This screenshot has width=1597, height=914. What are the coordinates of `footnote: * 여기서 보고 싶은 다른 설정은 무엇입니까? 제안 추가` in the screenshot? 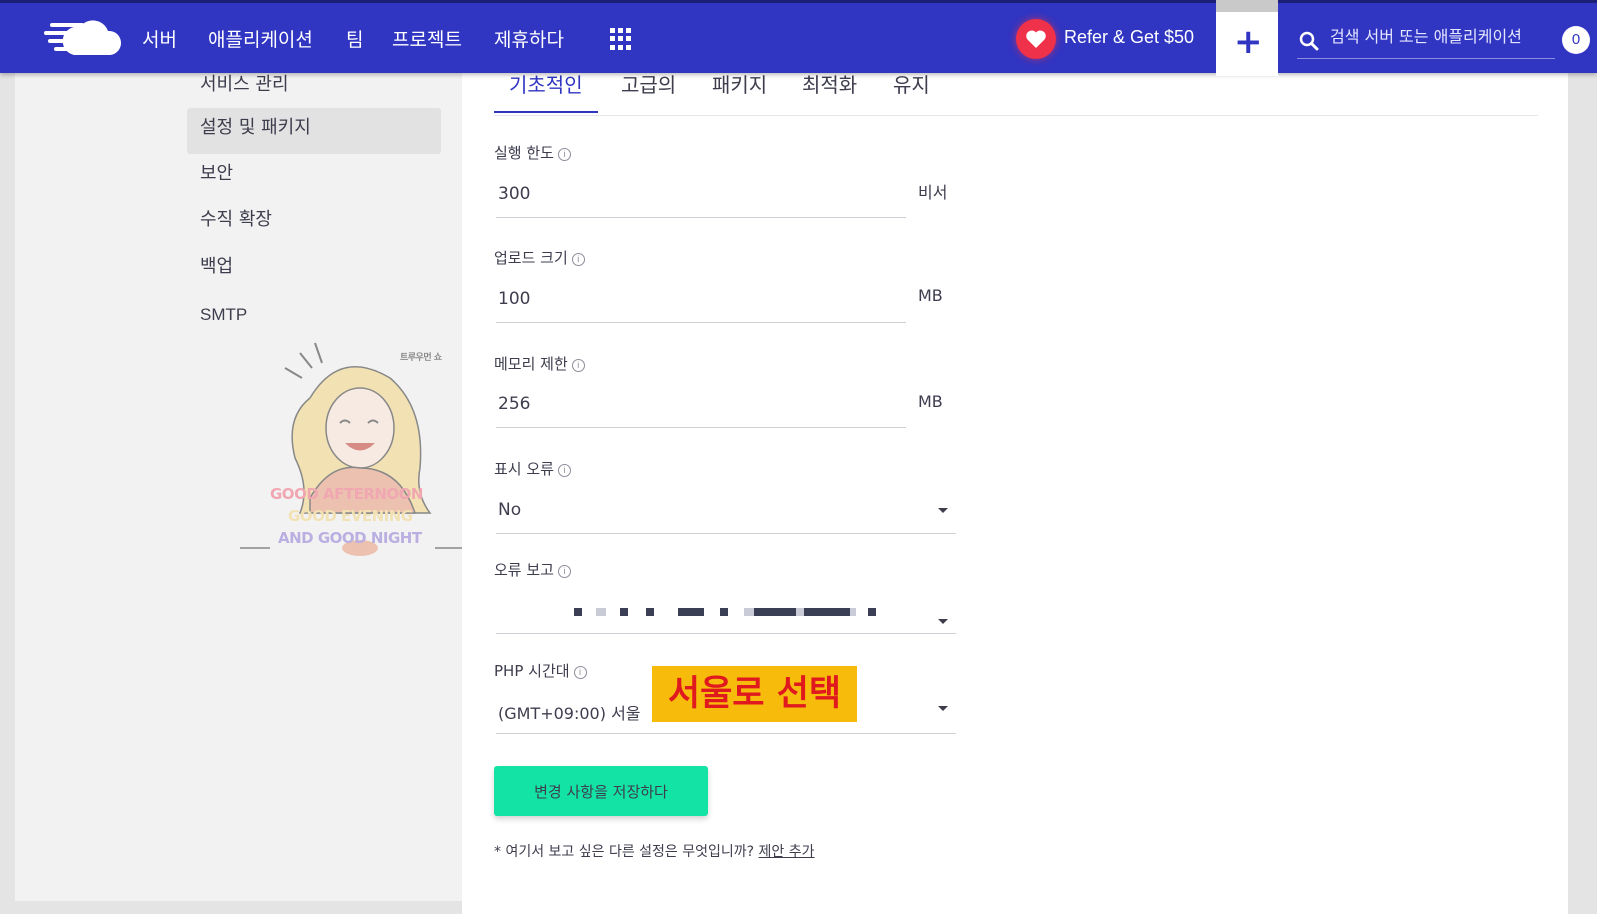 It's located at (654, 852).